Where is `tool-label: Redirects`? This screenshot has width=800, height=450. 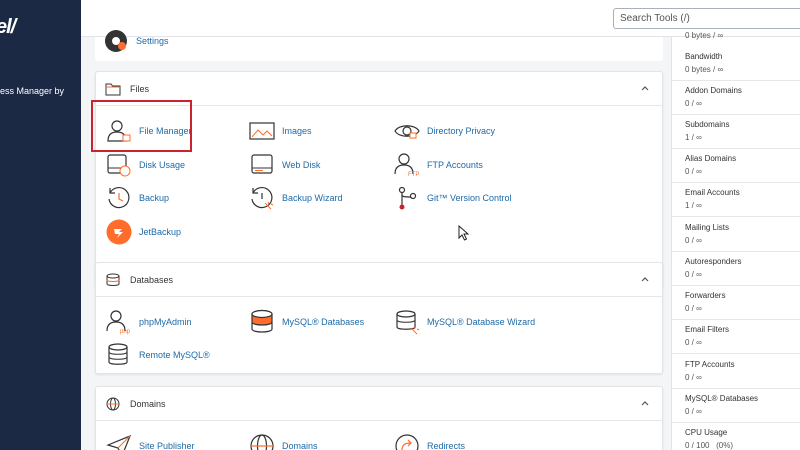
tool-label: Redirects is located at coordinates (446, 445).